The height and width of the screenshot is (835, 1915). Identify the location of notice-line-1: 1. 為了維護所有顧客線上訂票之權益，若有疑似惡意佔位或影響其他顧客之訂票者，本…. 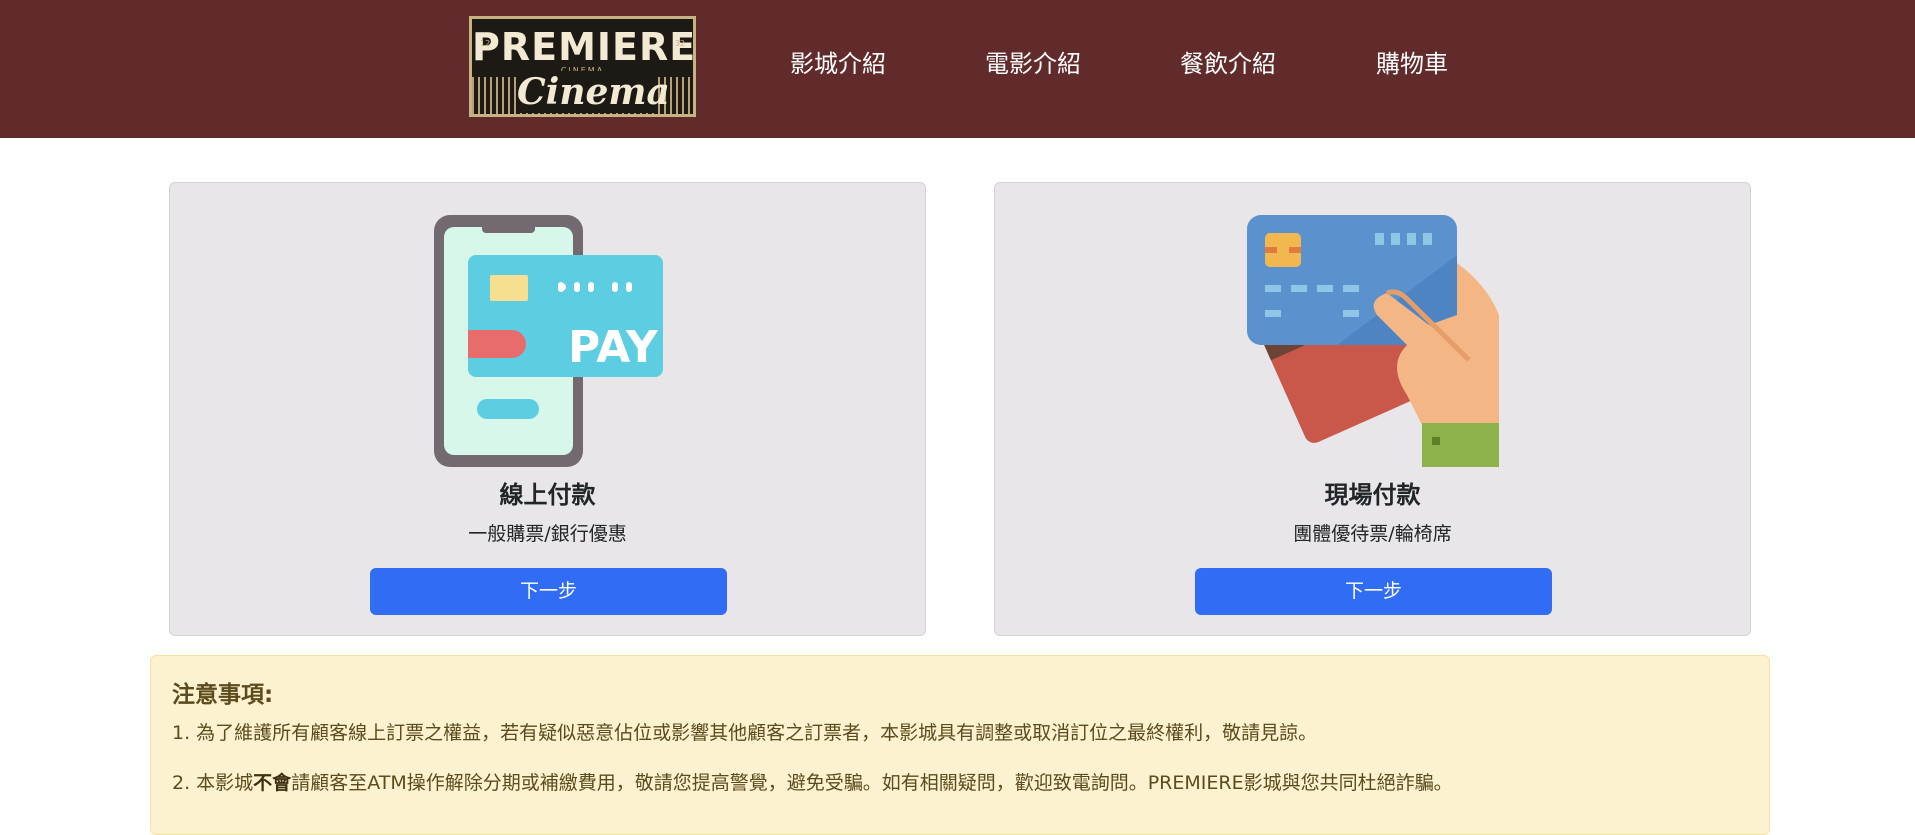
(745, 733).